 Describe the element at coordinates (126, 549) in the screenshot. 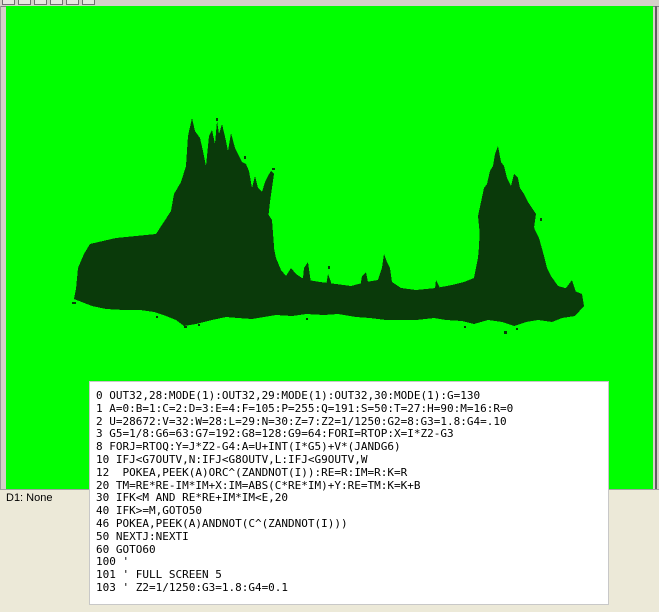

I see `code-line: 60 GOTO60` at that location.